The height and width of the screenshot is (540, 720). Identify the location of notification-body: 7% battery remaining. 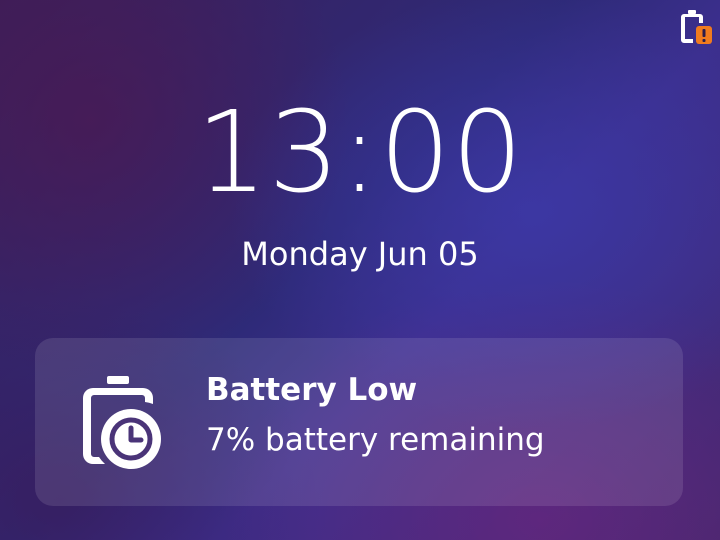
(375, 440).